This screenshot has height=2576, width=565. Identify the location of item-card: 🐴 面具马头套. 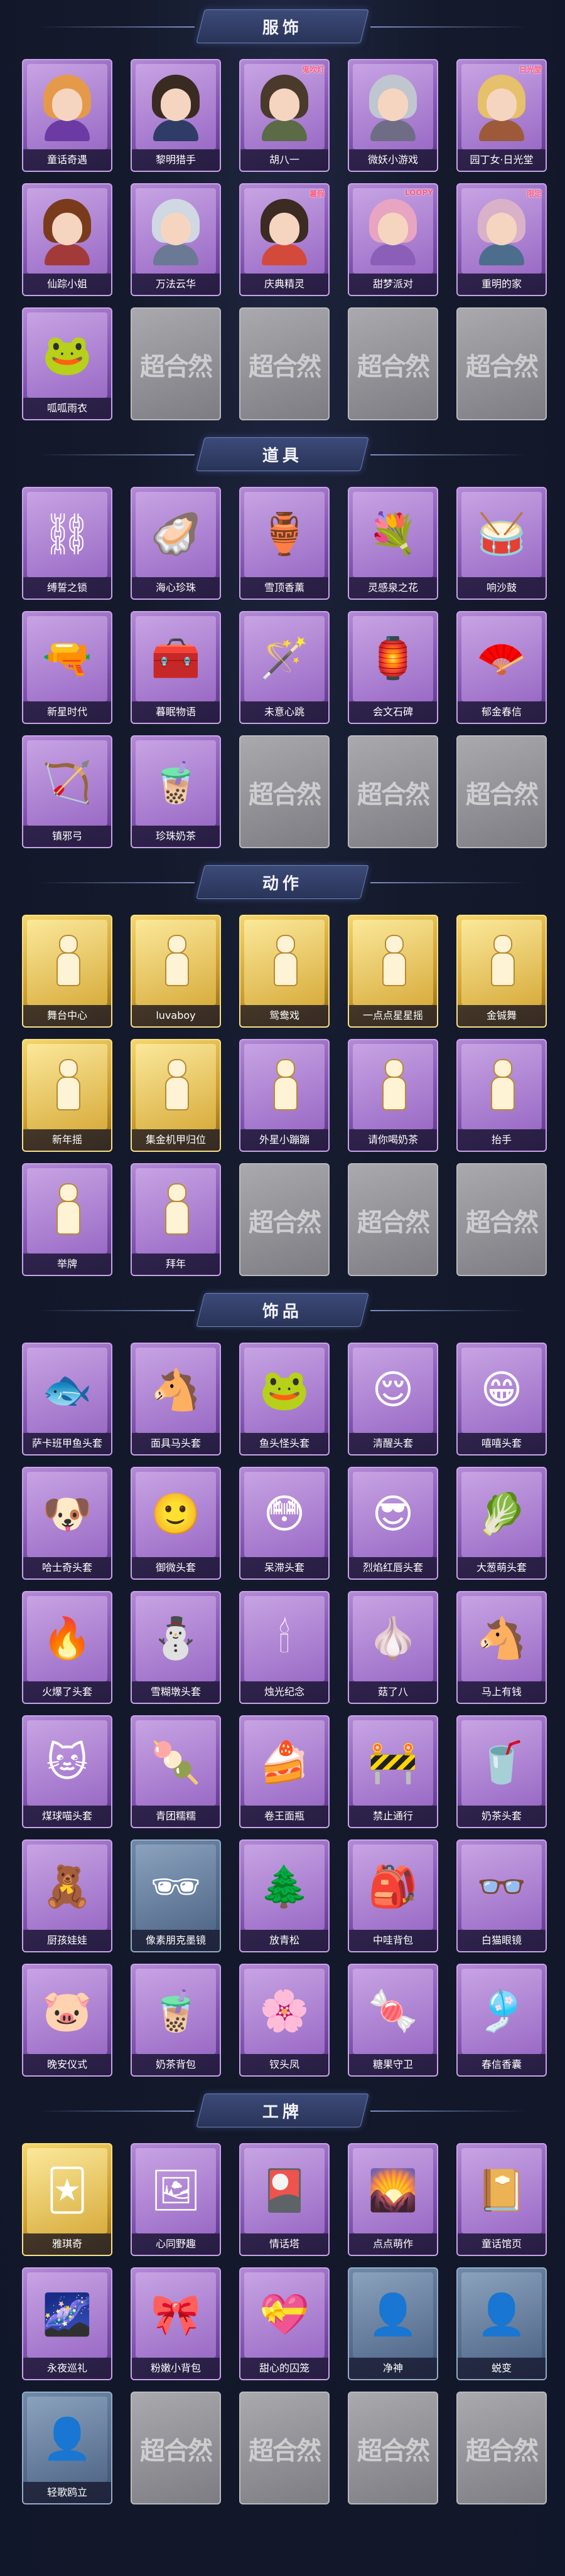
(176, 1400).